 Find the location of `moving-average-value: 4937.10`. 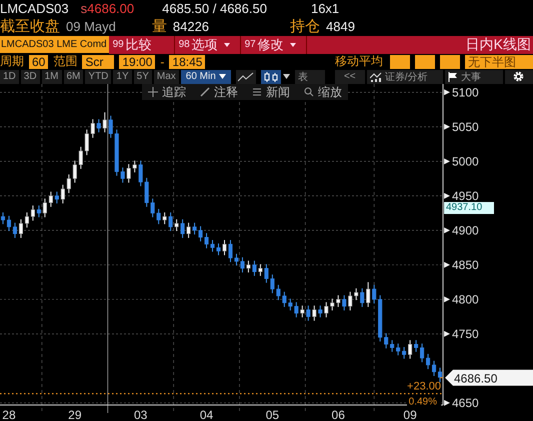

moving-average-value: 4937.10 is located at coordinates (469, 208).